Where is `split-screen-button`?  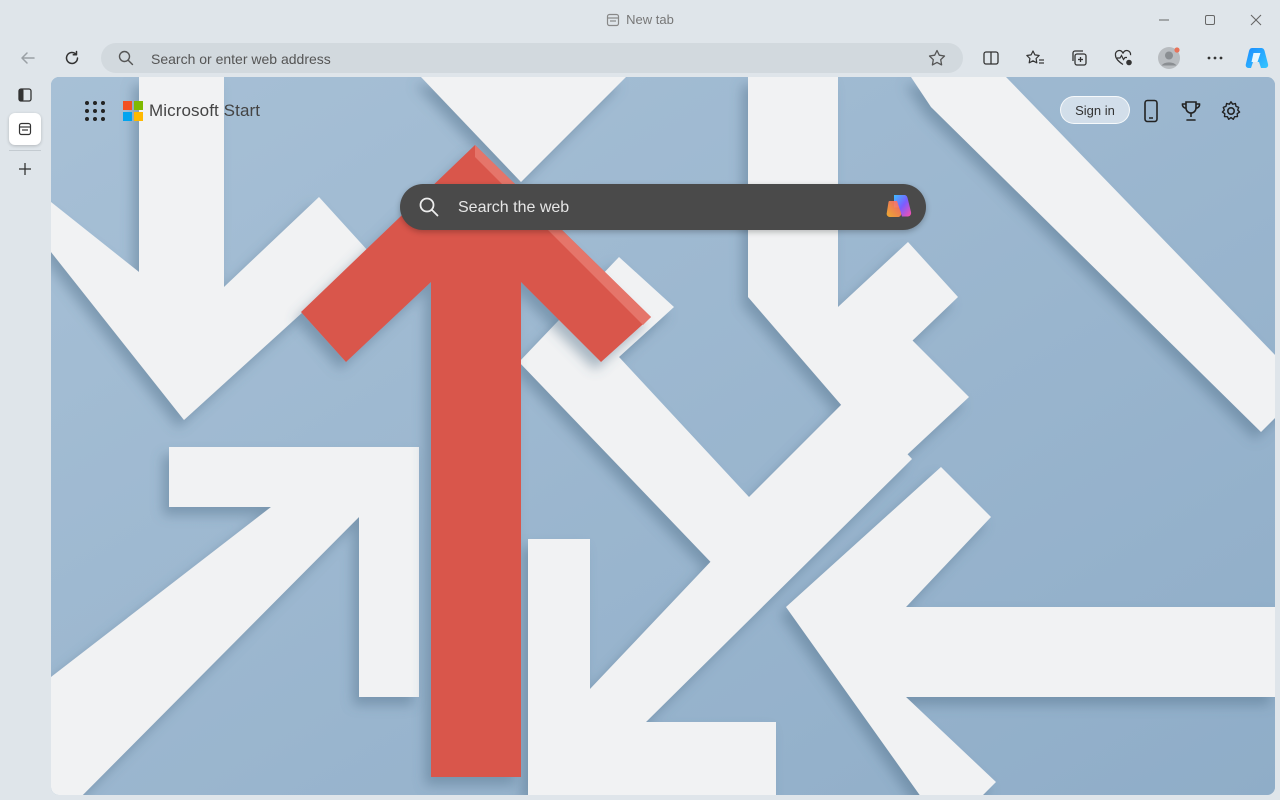
split-screen-button is located at coordinates (991, 58).